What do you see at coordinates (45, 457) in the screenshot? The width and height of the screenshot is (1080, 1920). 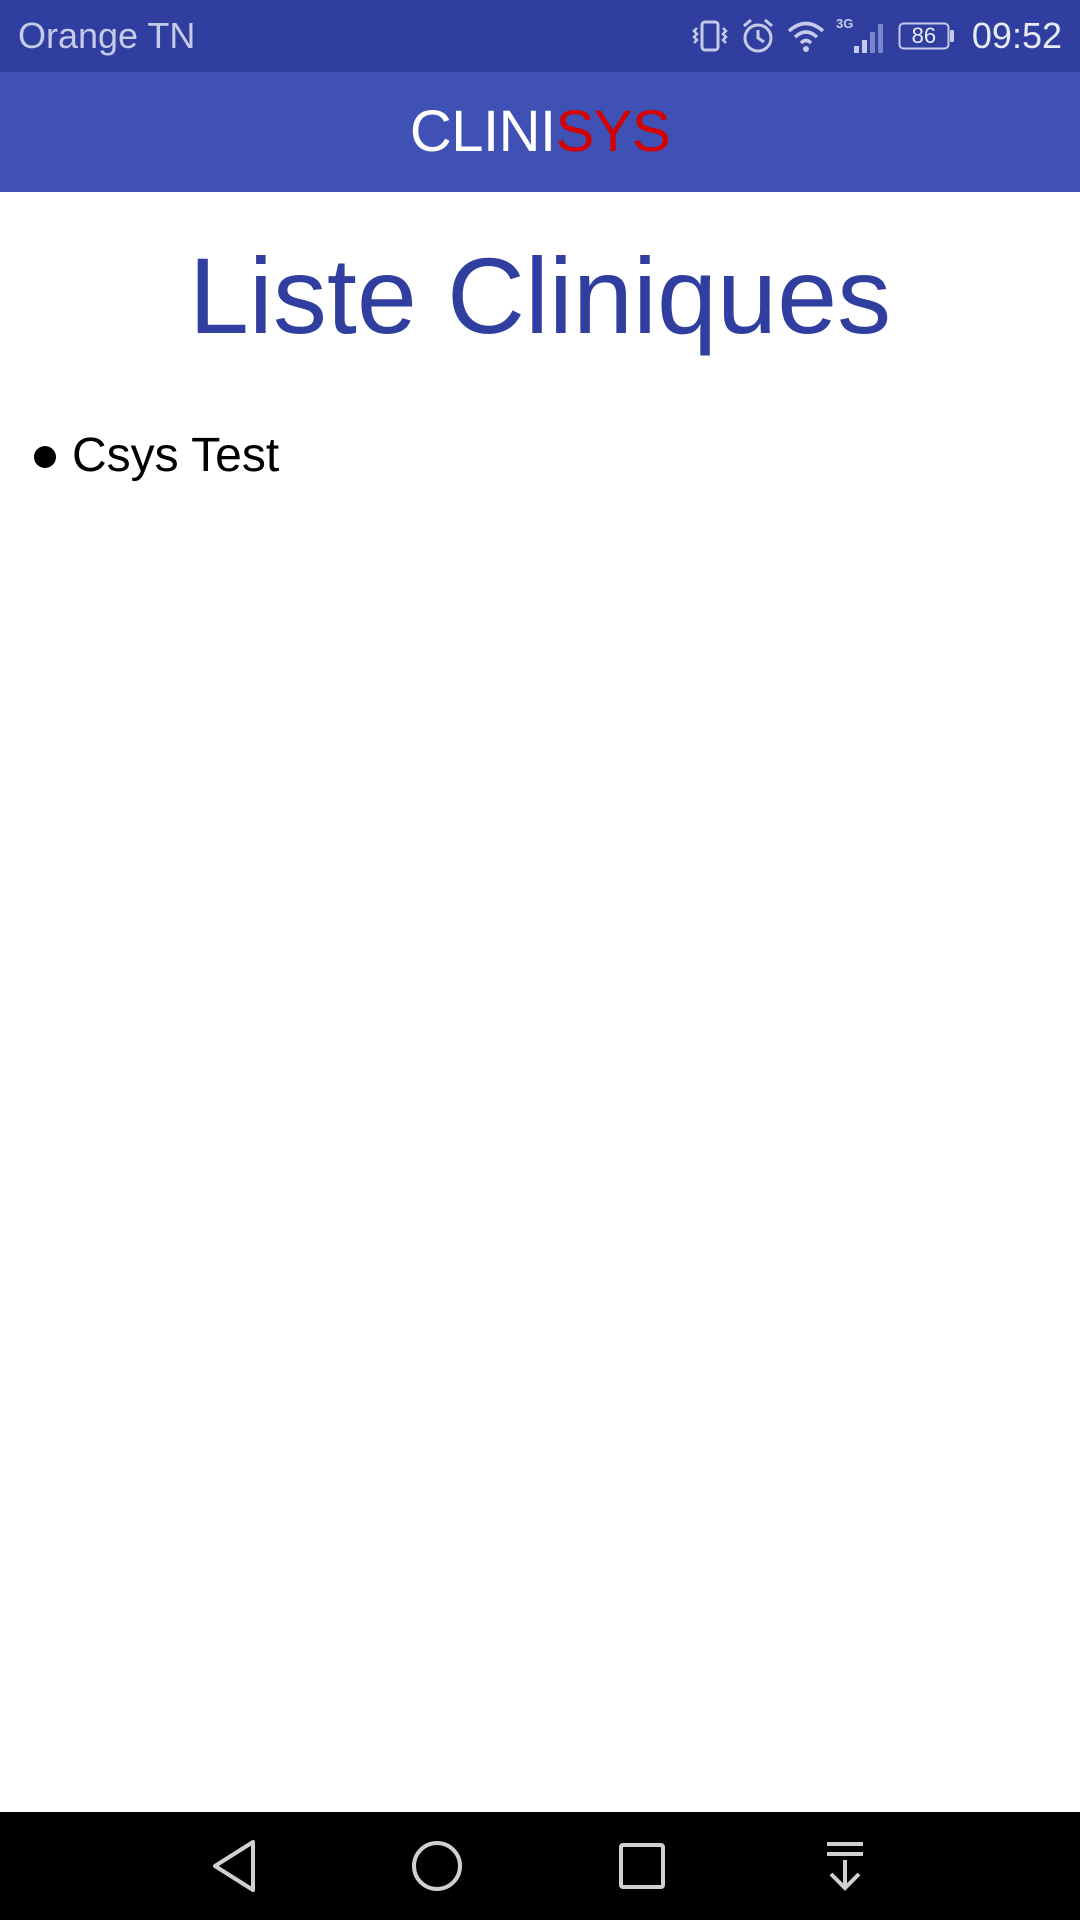 I see `bullet-icon` at bounding box center [45, 457].